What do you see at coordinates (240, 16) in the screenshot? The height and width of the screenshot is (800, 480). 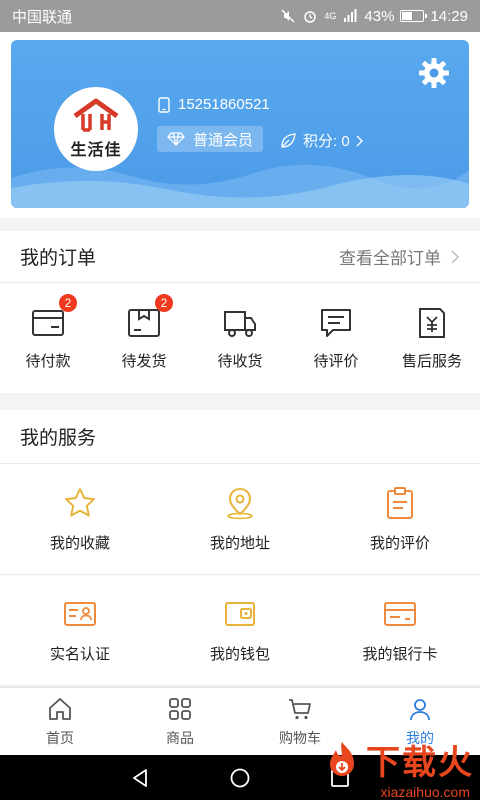 I see `status-bar: 中国联通 4G 43% 14:29` at bounding box center [240, 16].